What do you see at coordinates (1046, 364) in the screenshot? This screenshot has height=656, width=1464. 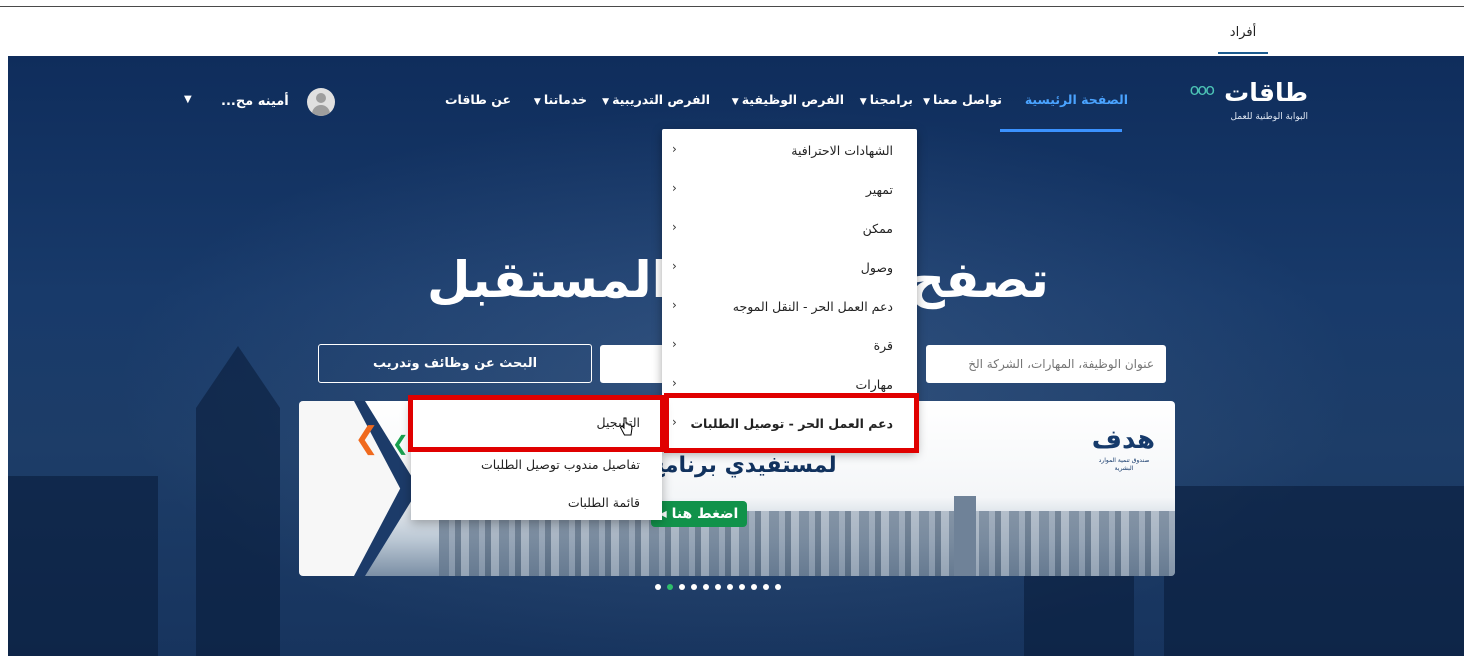 I see `search-input` at bounding box center [1046, 364].